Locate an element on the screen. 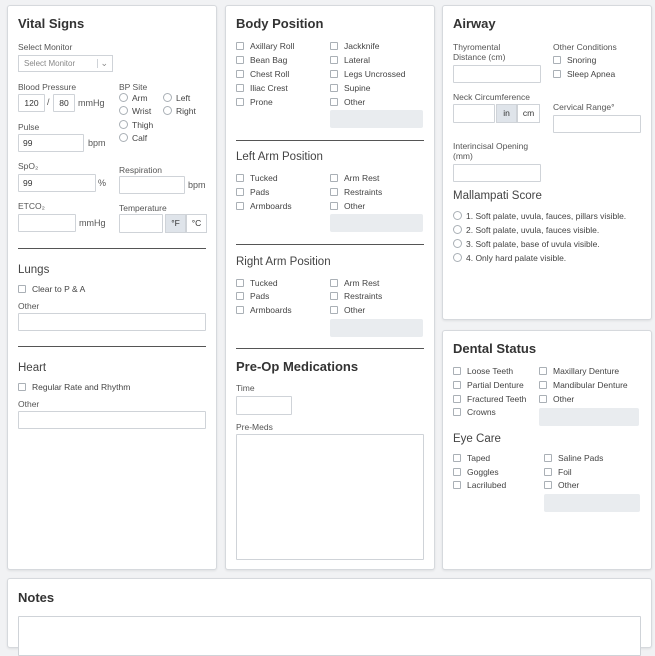 This screenshot has height=656, width=655. pulse-input: 99 is located at coordinates (51, 143).